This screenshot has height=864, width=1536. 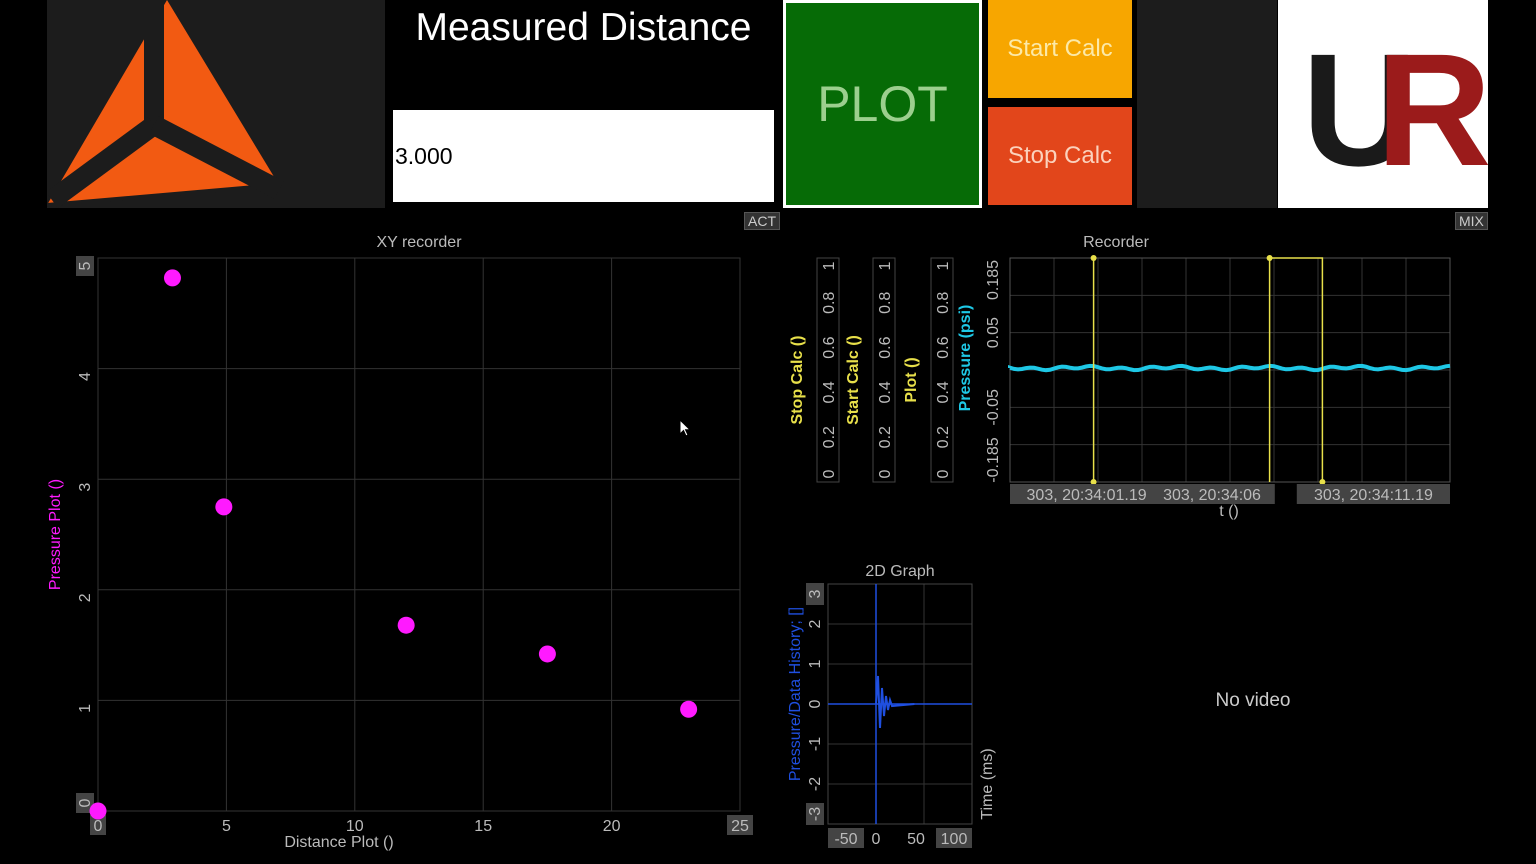 What do you see at coordinates (98, 826) in the screenshot?
I see `xy-x-tick-label: 0` at bounding box center [98, 826].